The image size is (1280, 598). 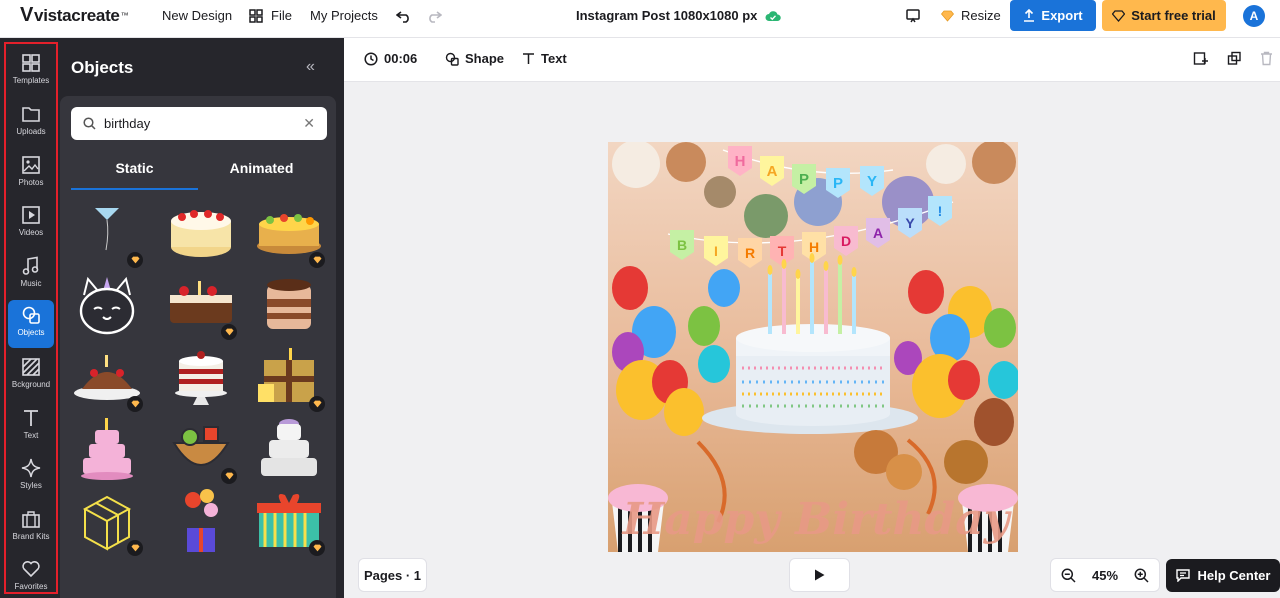 I want to click on resize-button: Resize, so click(x=971, y=15).